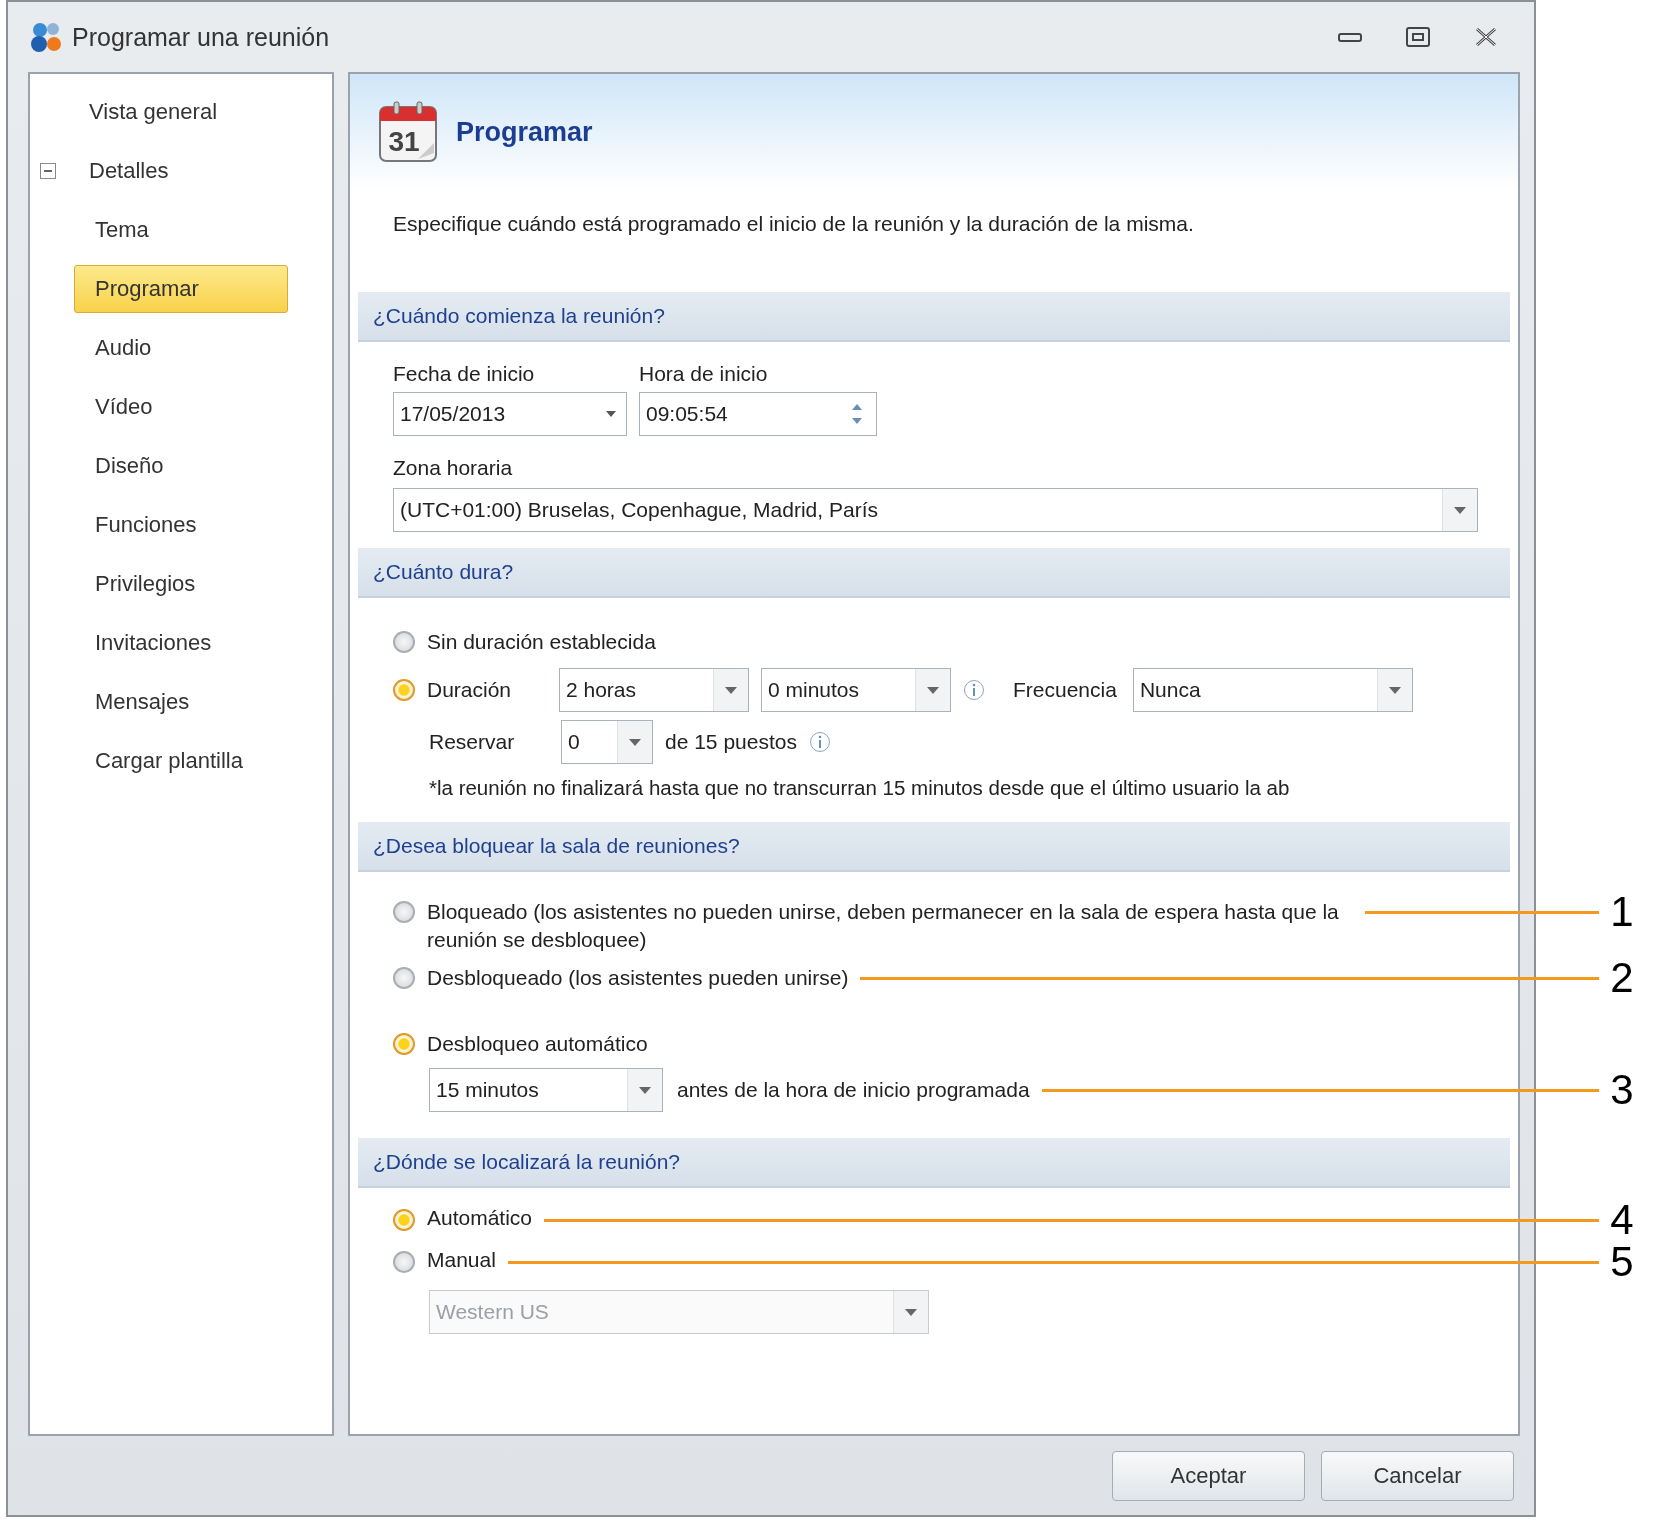 The height and width of the screenshot is (1521, 1662). What do you see at coordinates (1418, 37) in the screenshot?
I see `restore-icon` at bounding box center [1418, 37].